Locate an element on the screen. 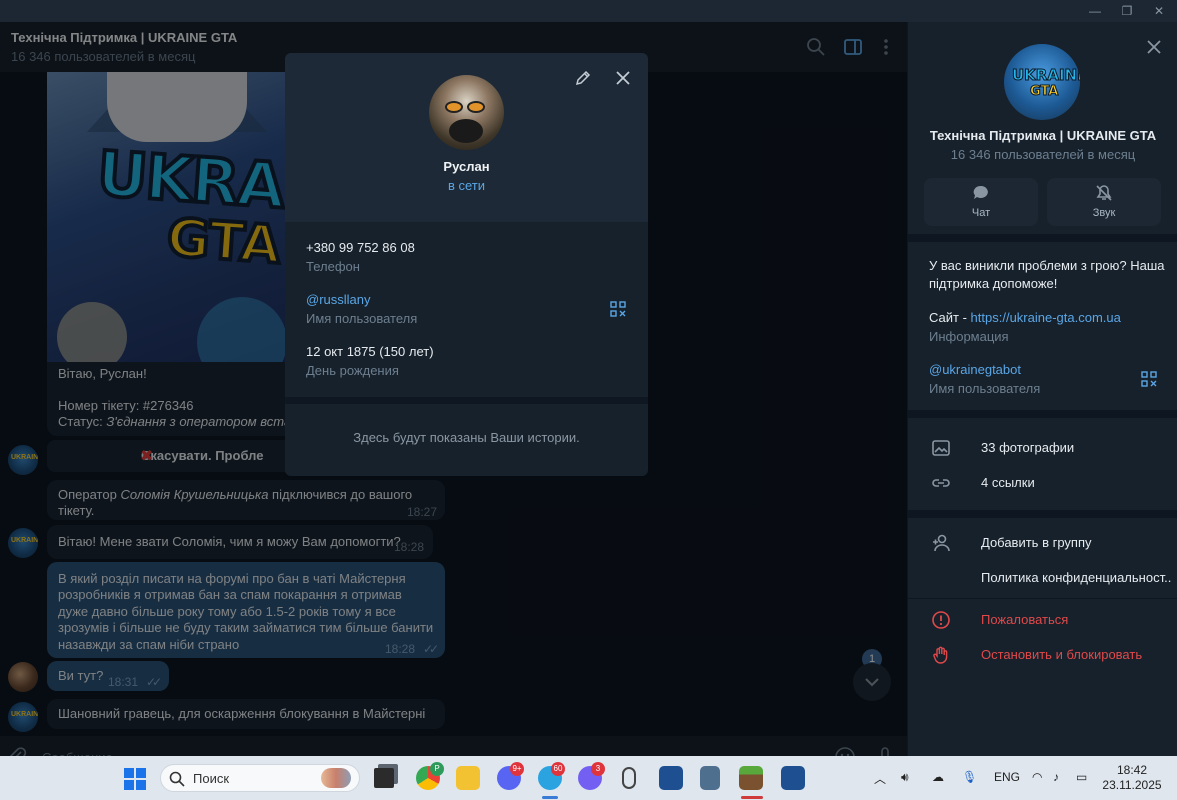  photos-row: 33 фотографии is located at coordinates (1042, 447).